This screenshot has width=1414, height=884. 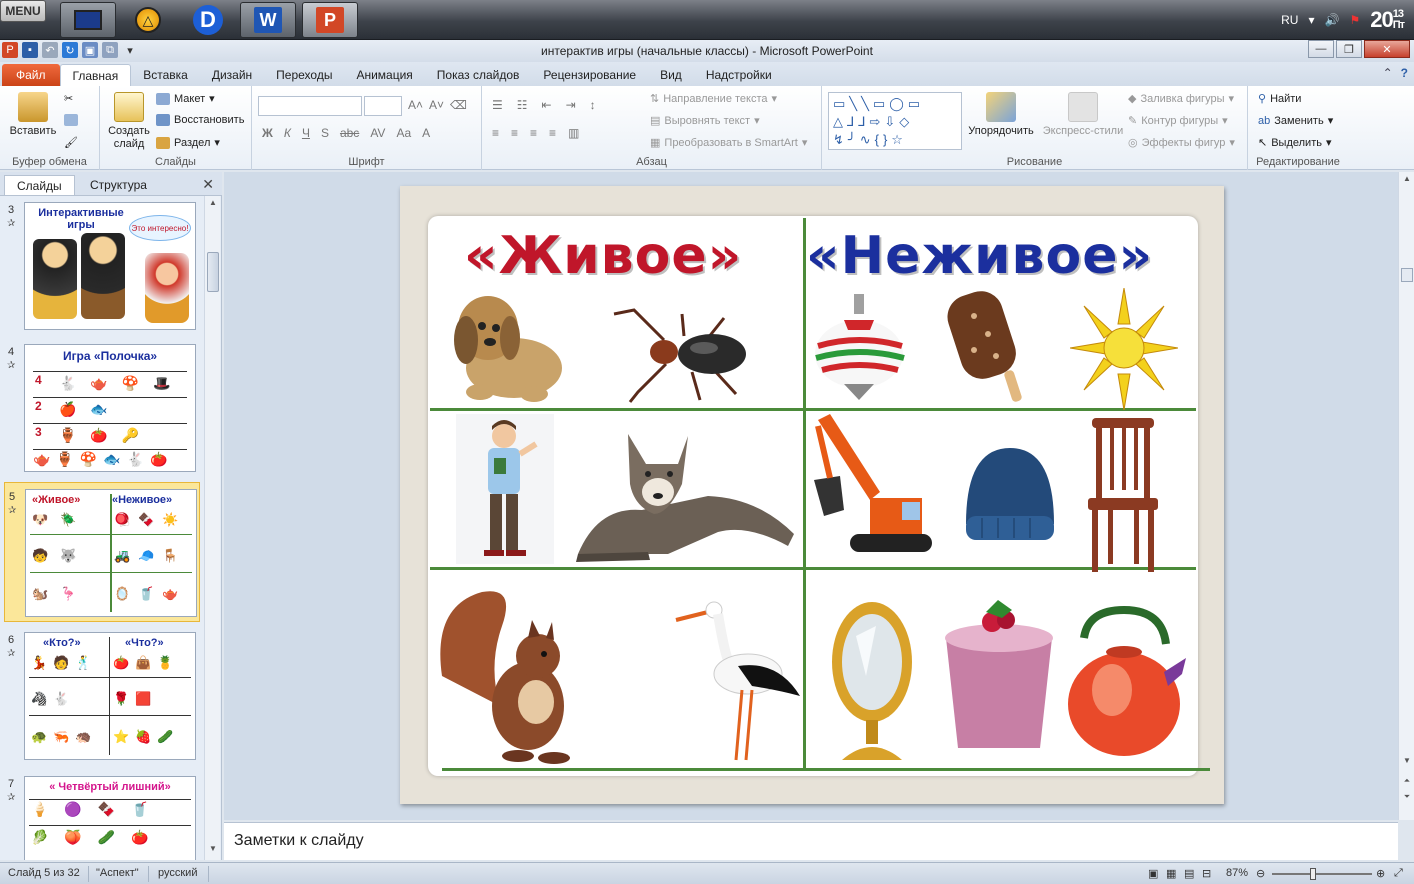 I want to click on taskbar-screen-app, so click(x=88, y=20).